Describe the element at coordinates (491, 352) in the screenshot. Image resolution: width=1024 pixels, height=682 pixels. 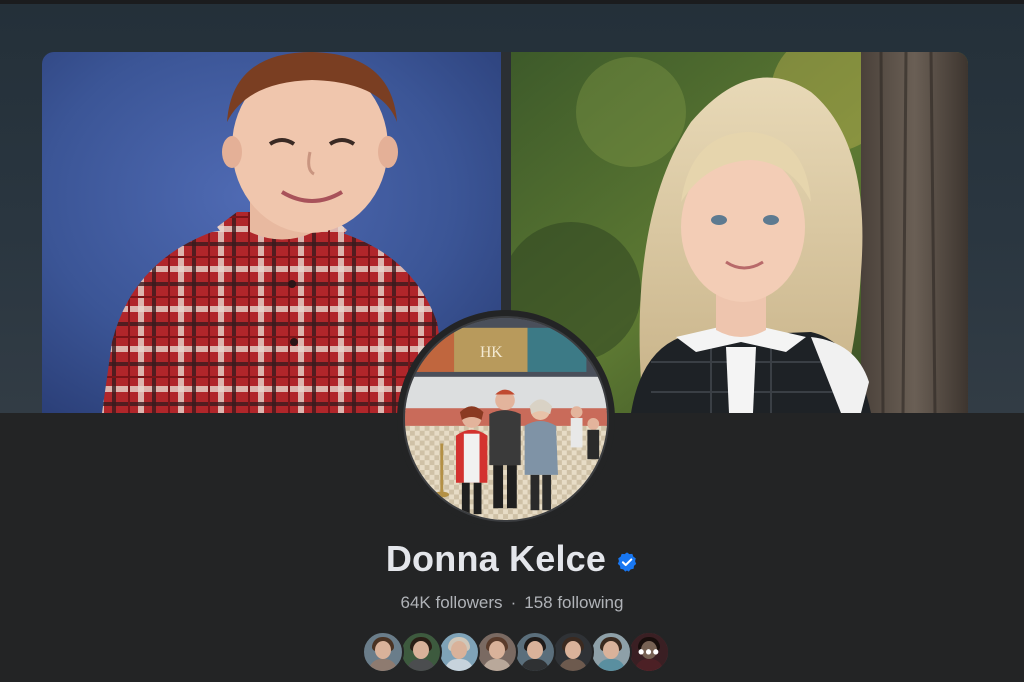
I see `restaurant-sign-text: HK` at that location.